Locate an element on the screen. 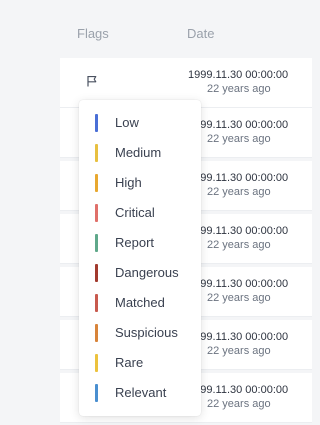 This screenshot has width=320, height=425. flag-option-label: Report is located at coordinates (135, 242).